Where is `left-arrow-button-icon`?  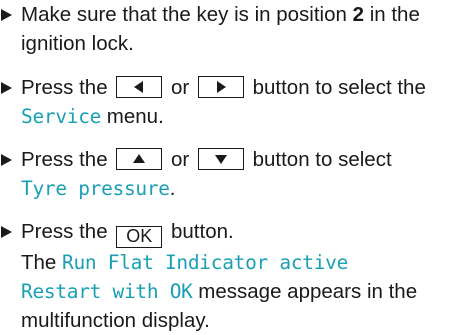 left-arrow-button-icon is located at coordinates (139, 87).